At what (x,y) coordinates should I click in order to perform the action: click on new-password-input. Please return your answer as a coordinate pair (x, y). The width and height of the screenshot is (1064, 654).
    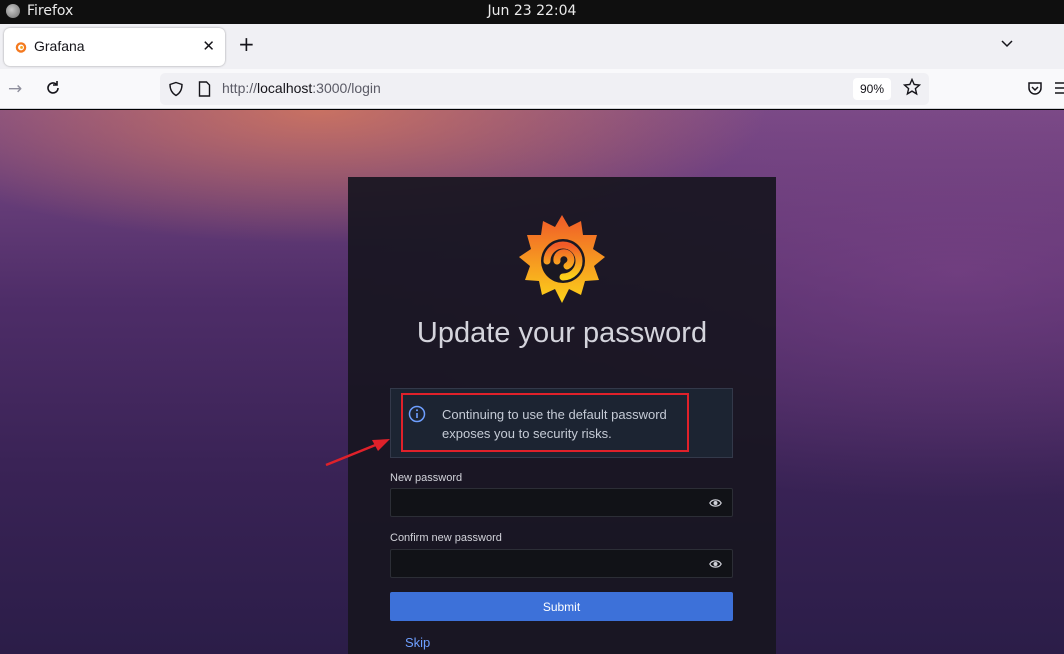
    Looking at the image, I should click on (546, 502).